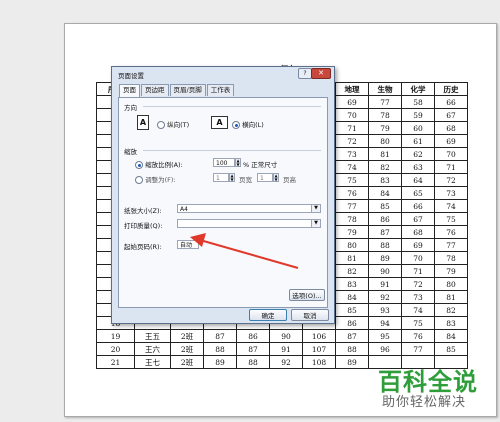 This screenshot has width=500, height=422. I want to click on annotation-arrow, so click(244, 251).